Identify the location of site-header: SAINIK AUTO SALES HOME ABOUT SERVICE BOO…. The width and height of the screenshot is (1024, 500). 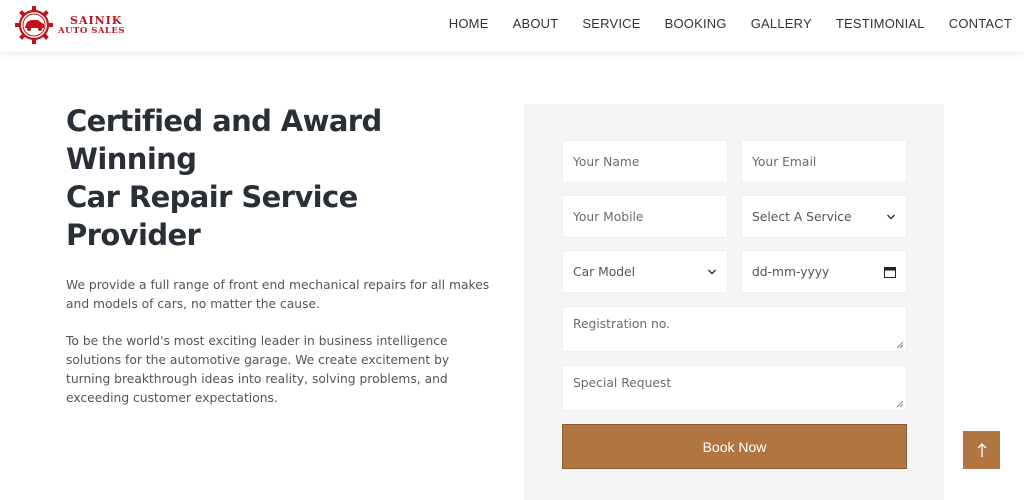
(512, 26).